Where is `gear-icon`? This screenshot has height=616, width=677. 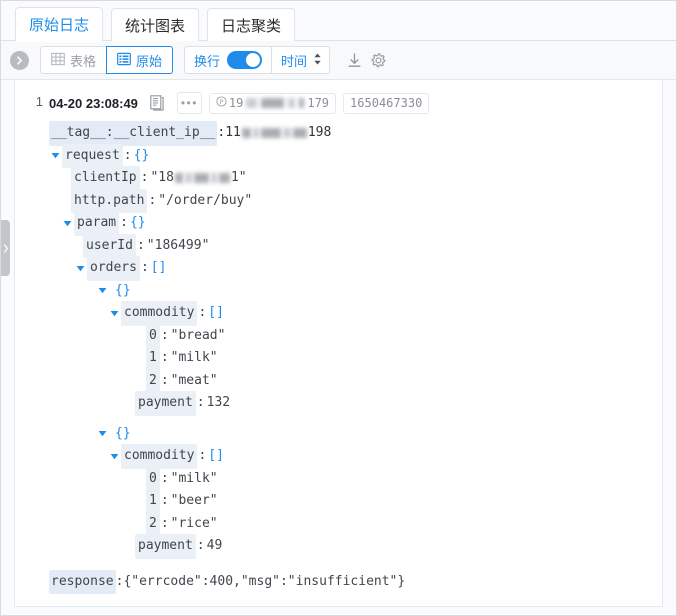 gear-icon is located at coordinates (378, 60).